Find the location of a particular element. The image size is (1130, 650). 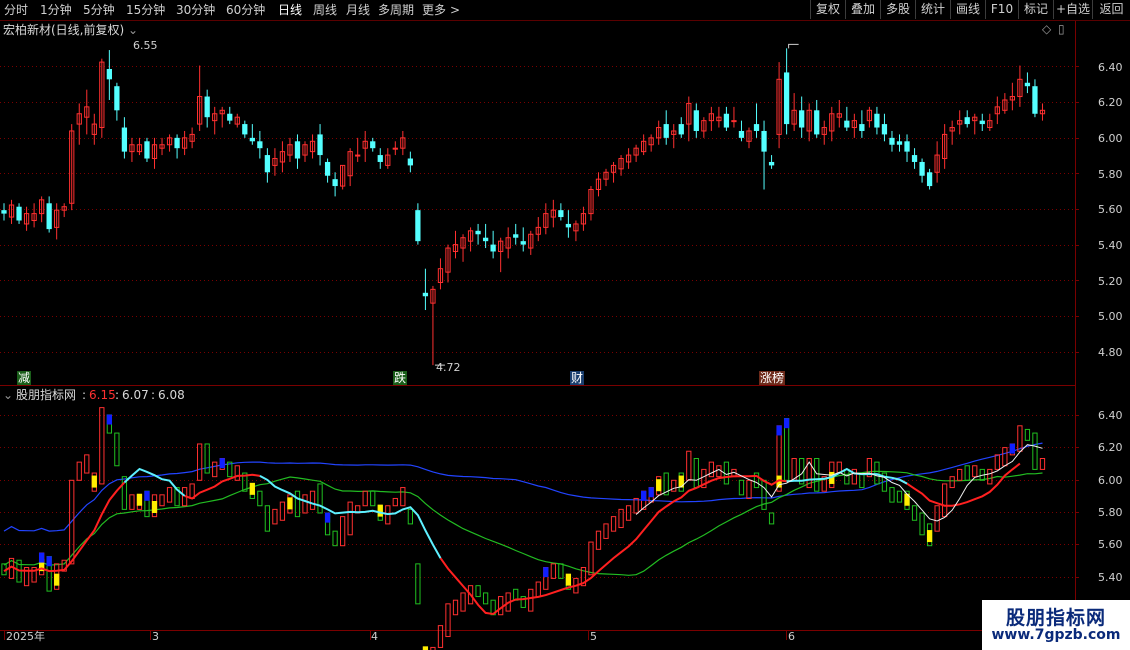

y-tick: 6.20 is located at coordinates (1110, 102).